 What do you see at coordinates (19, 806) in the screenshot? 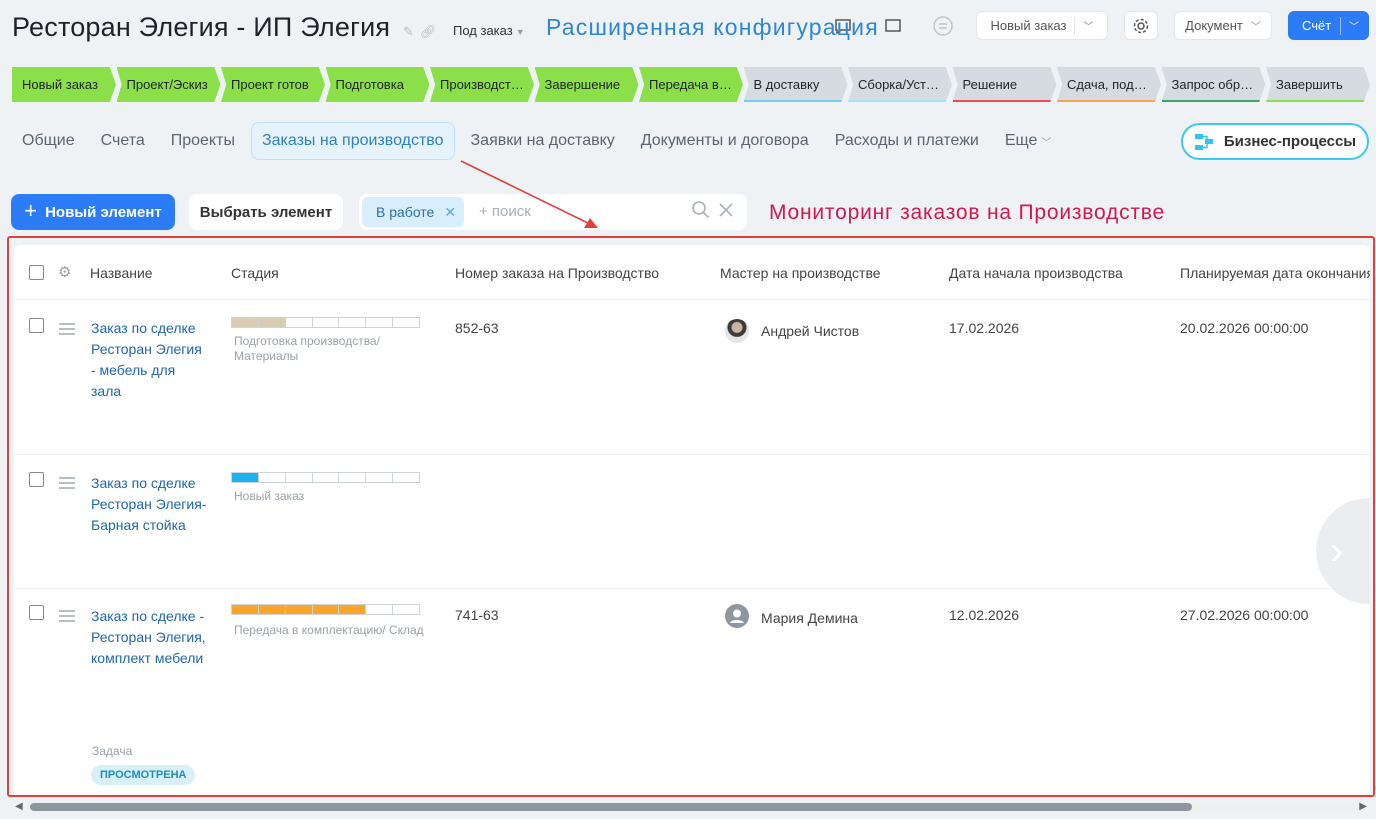
I see `scroll-left-arrow-icon: ◀` at bounding box center [19, 806].